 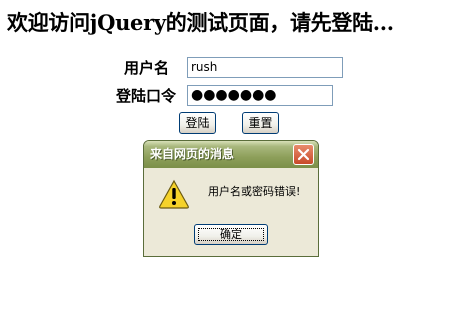 What do you see at coordinates (197, 123) in the screenshot?
I see `login-button: 登陆` at bounding box center [197, 123].